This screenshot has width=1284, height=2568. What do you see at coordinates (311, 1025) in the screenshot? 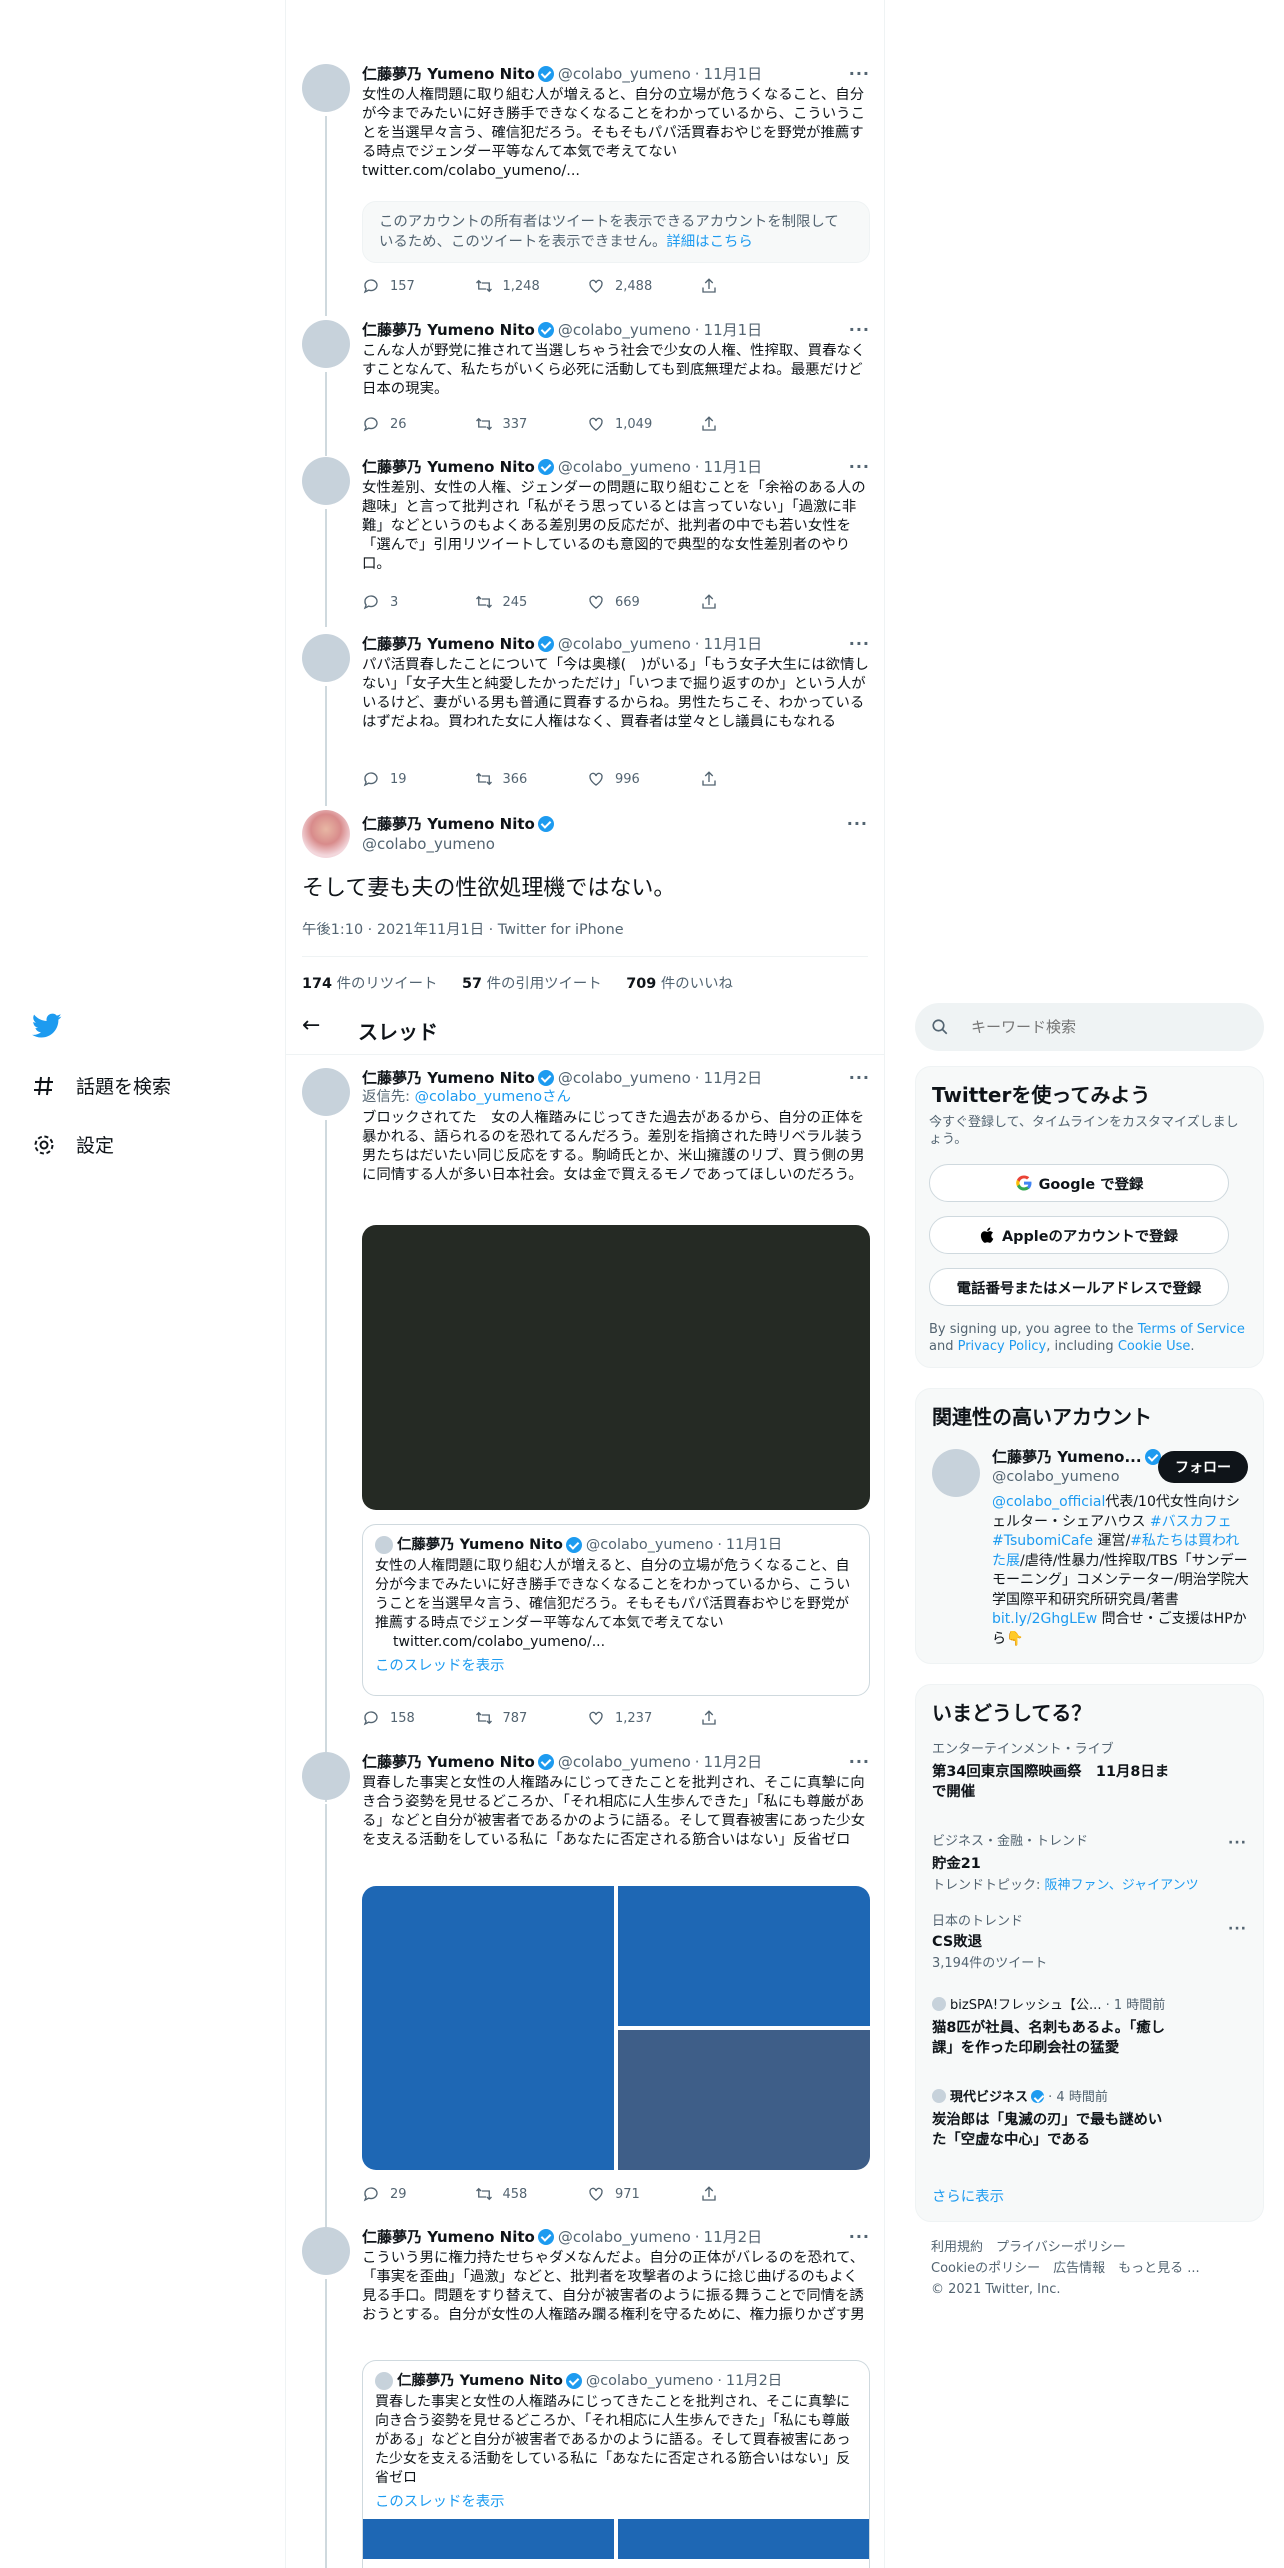
I see `back-arrow-icon: ←` at bounding box center [311, 1025].